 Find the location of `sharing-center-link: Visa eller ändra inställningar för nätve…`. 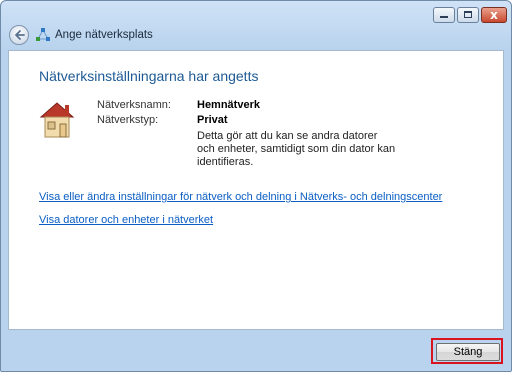

sharing-center-link: Visa eller ändra inställningar för nätve… is located at coordinates (240, 197).